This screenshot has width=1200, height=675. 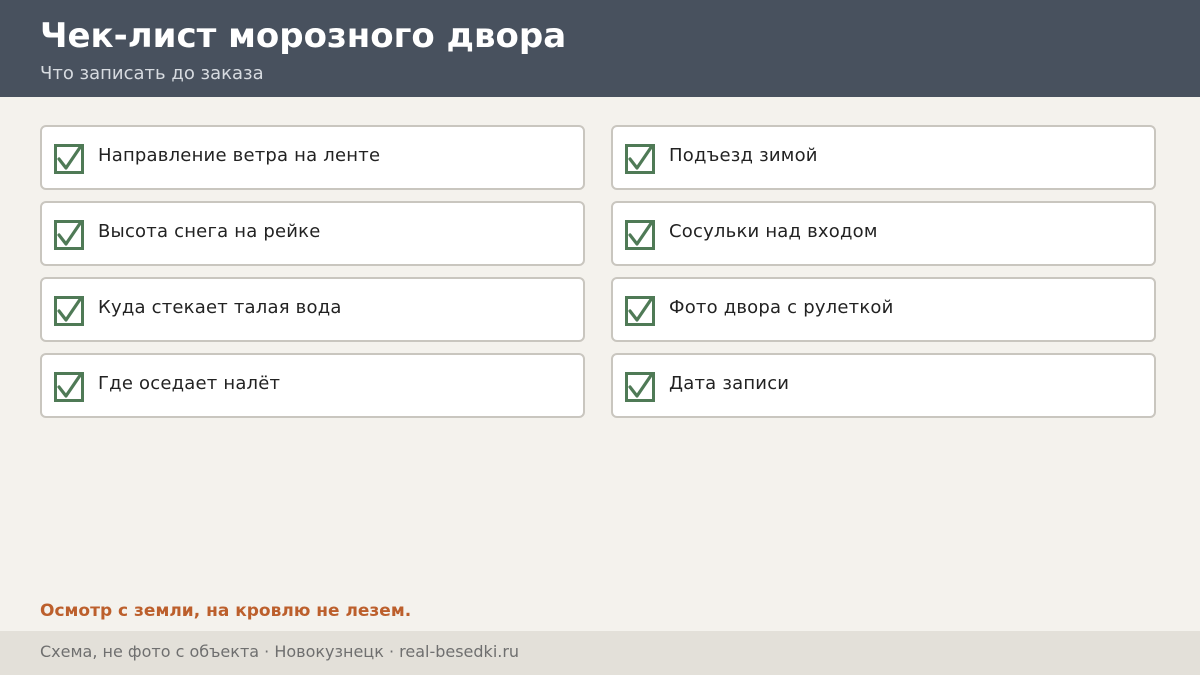 What do you see at coordinates (152, 73) in the screenshot?
I see `page-subtitle: Что записать до заказа` at bounding box center [152, 73].